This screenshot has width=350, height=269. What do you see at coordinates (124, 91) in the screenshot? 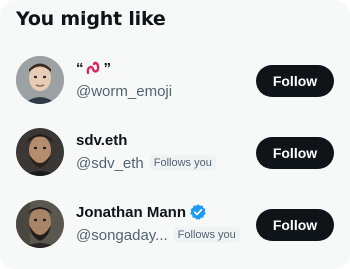
I see `handle: @worm_emoji` at bounding box center [124, 91].